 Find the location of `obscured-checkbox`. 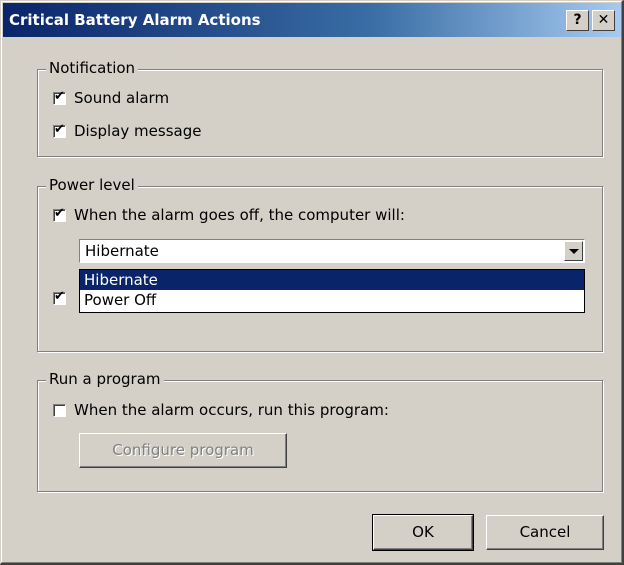

obscured-checkbox is located at coordinates (59, 297).